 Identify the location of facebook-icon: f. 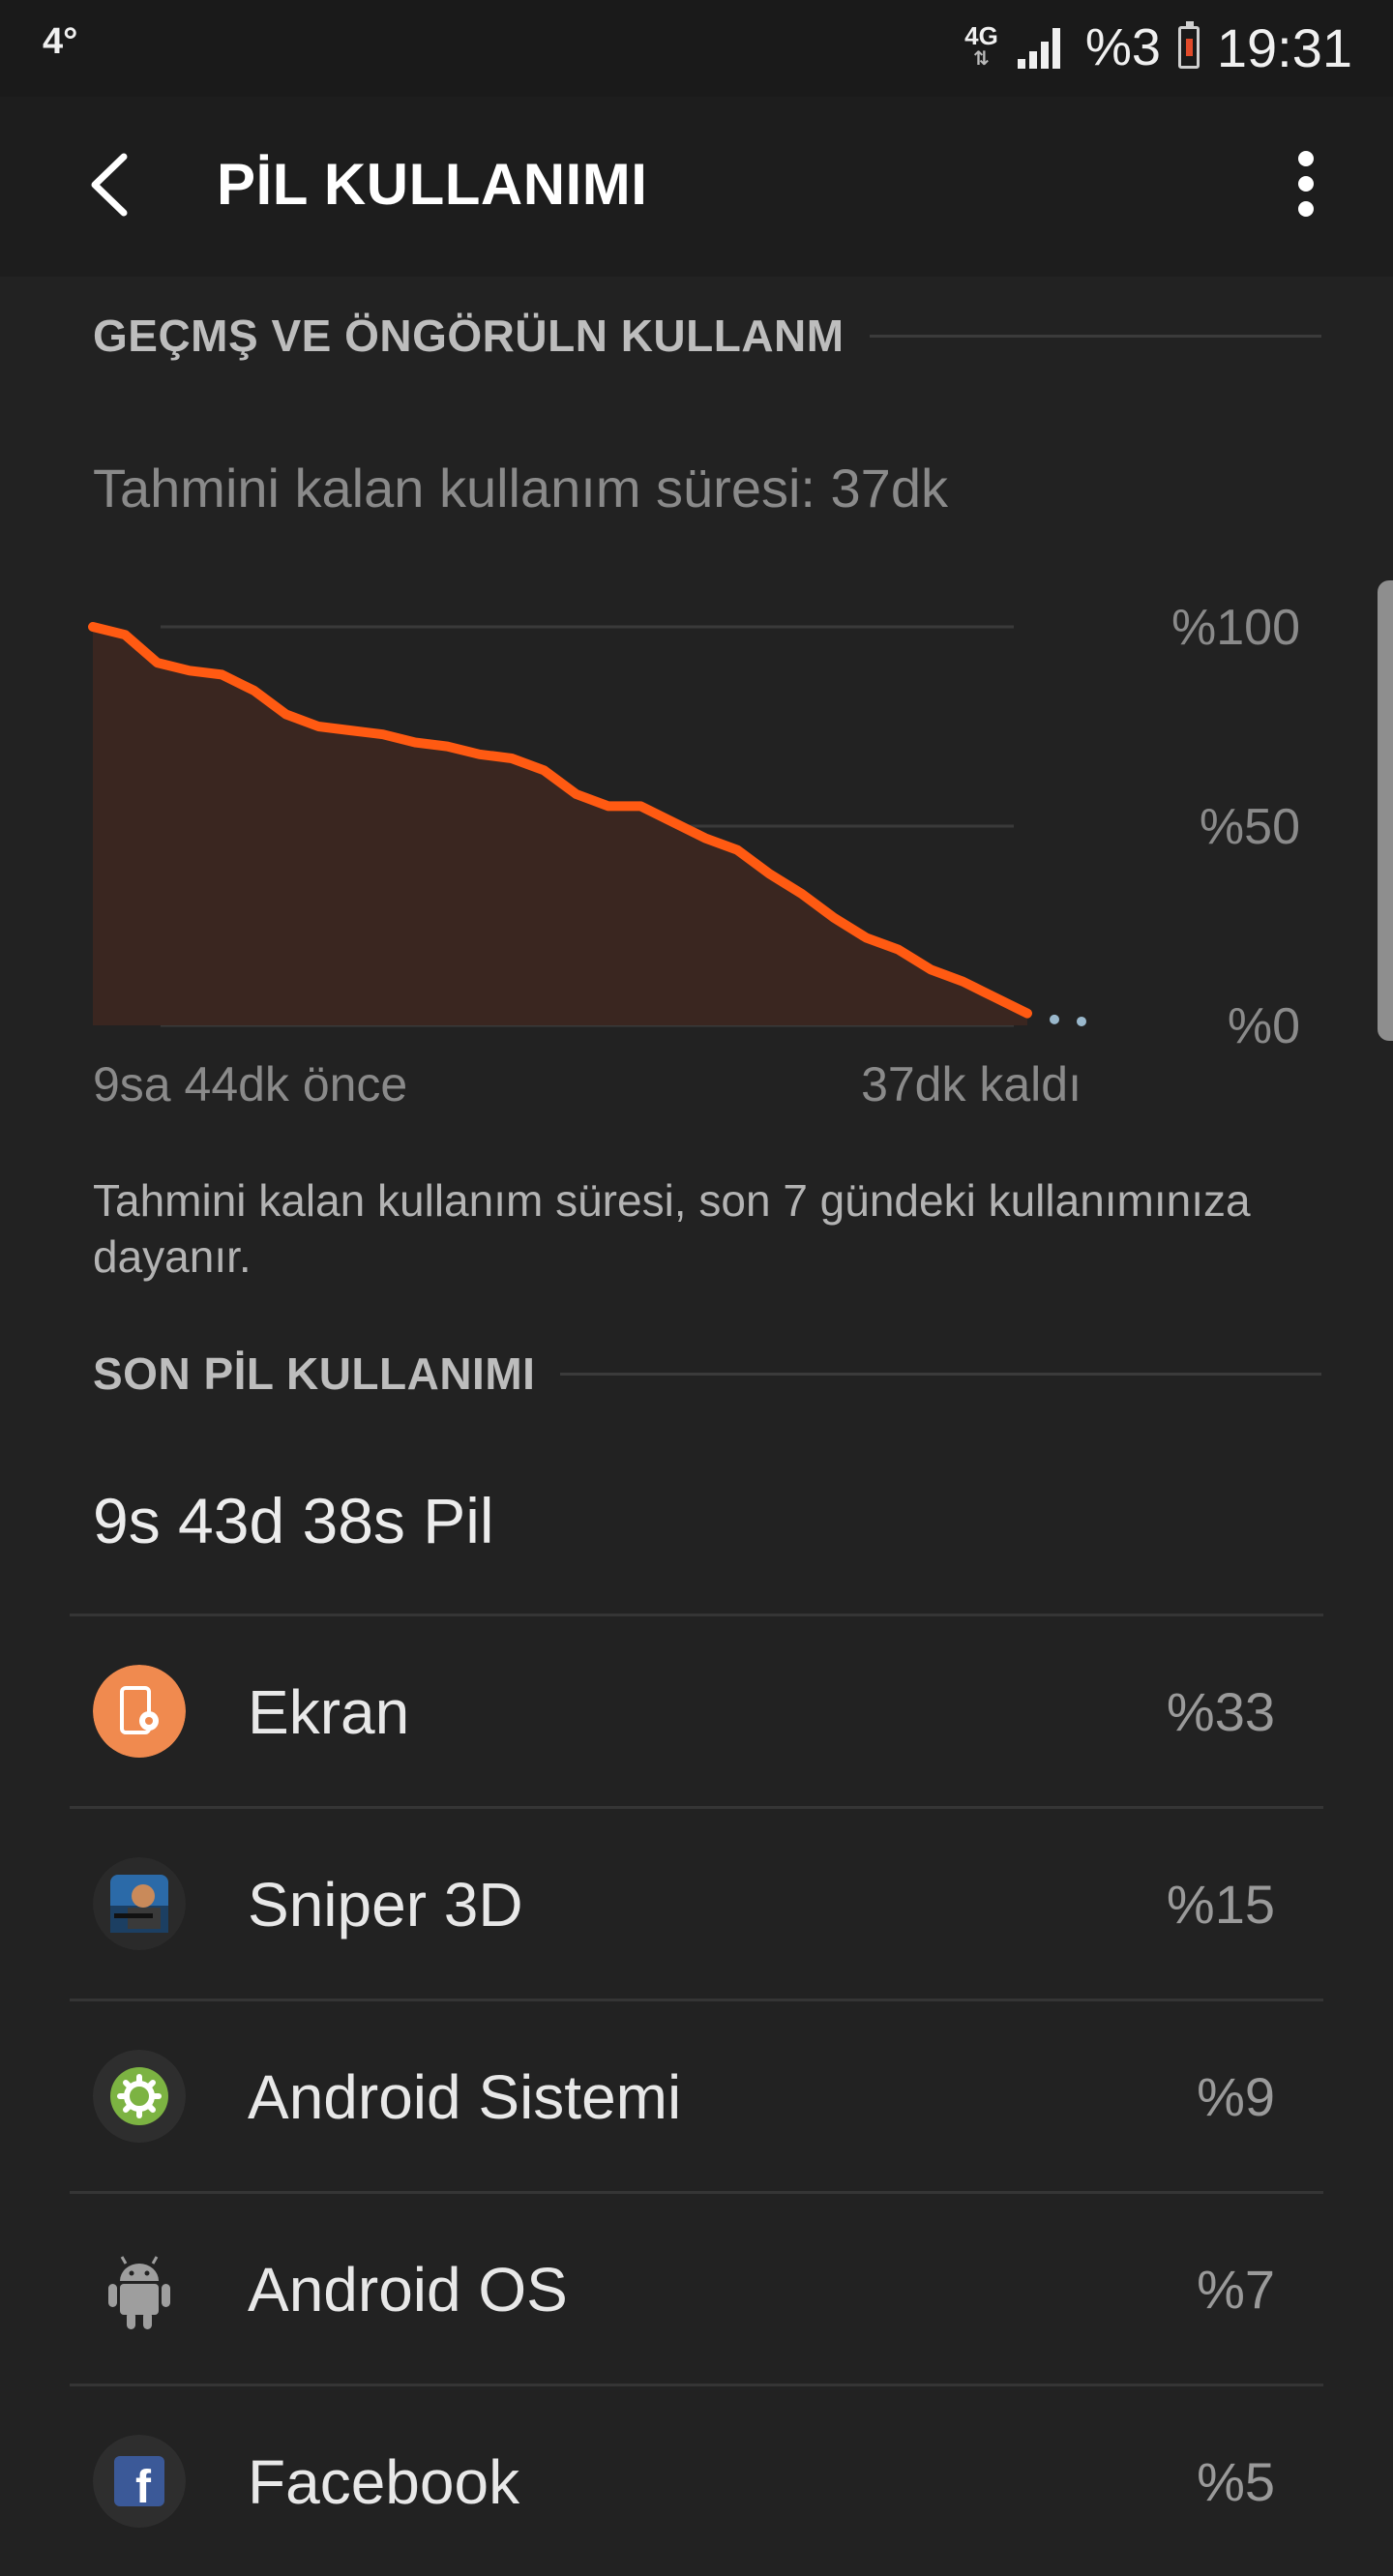
(139, 2481).